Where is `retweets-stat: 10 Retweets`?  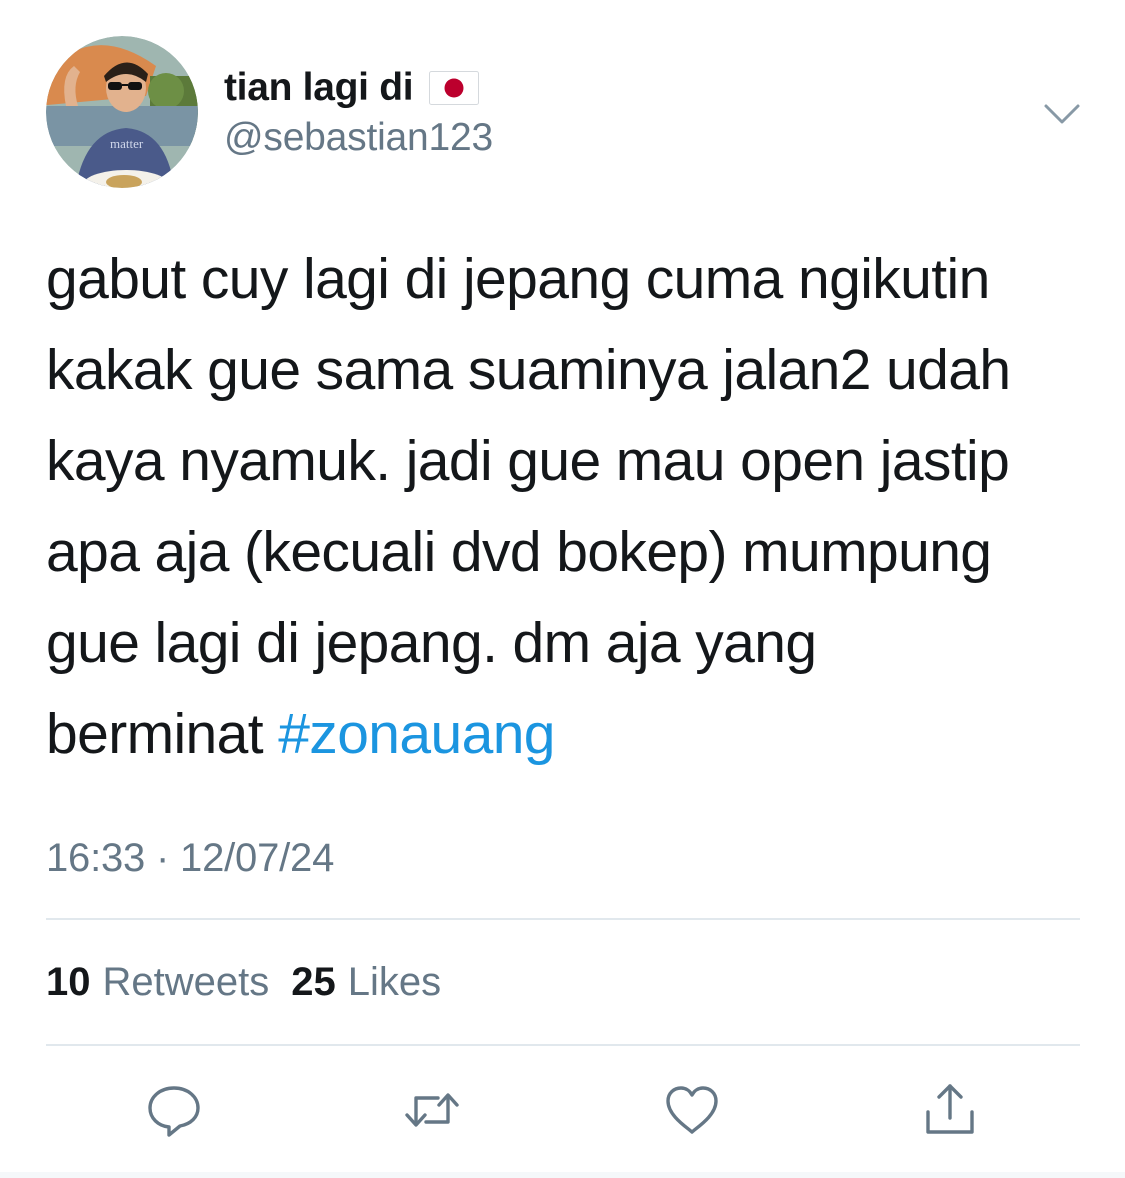 retweets-stat: 10 Retweets is located at coordinates (157, 982).